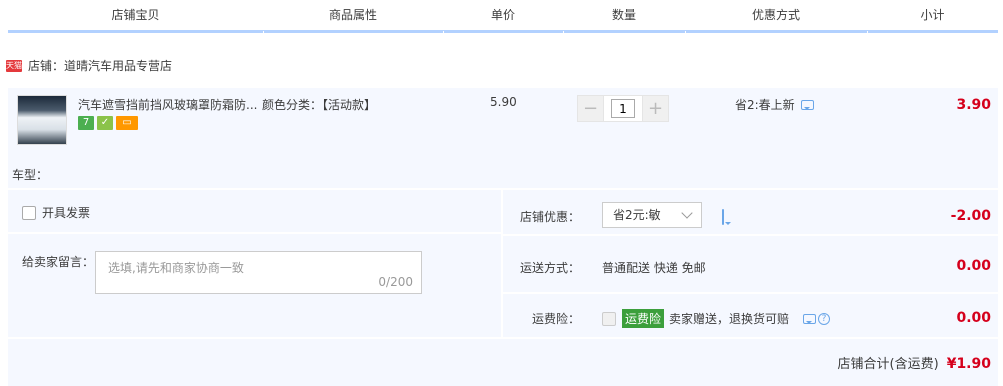  I want to click on table-header: 店铺宝贝 商品属性 单价 数量 优惠方式 小计, so click(501, 17).